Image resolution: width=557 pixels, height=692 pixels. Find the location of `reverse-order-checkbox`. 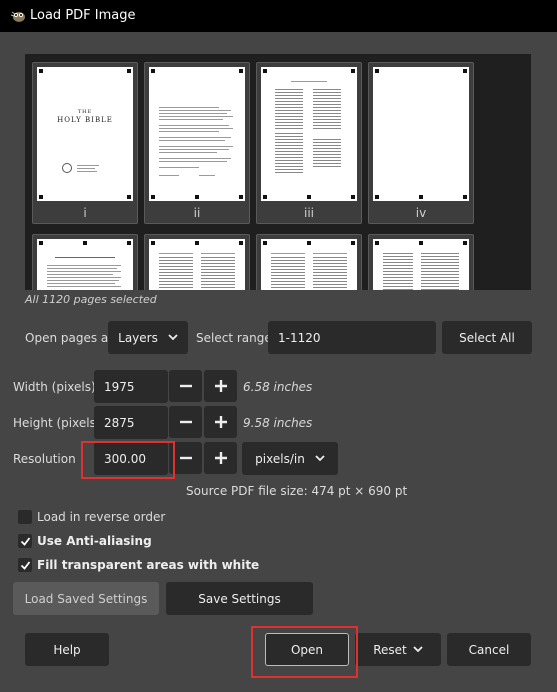

reverse-order-checkbox is located at coordinates (25, 517).